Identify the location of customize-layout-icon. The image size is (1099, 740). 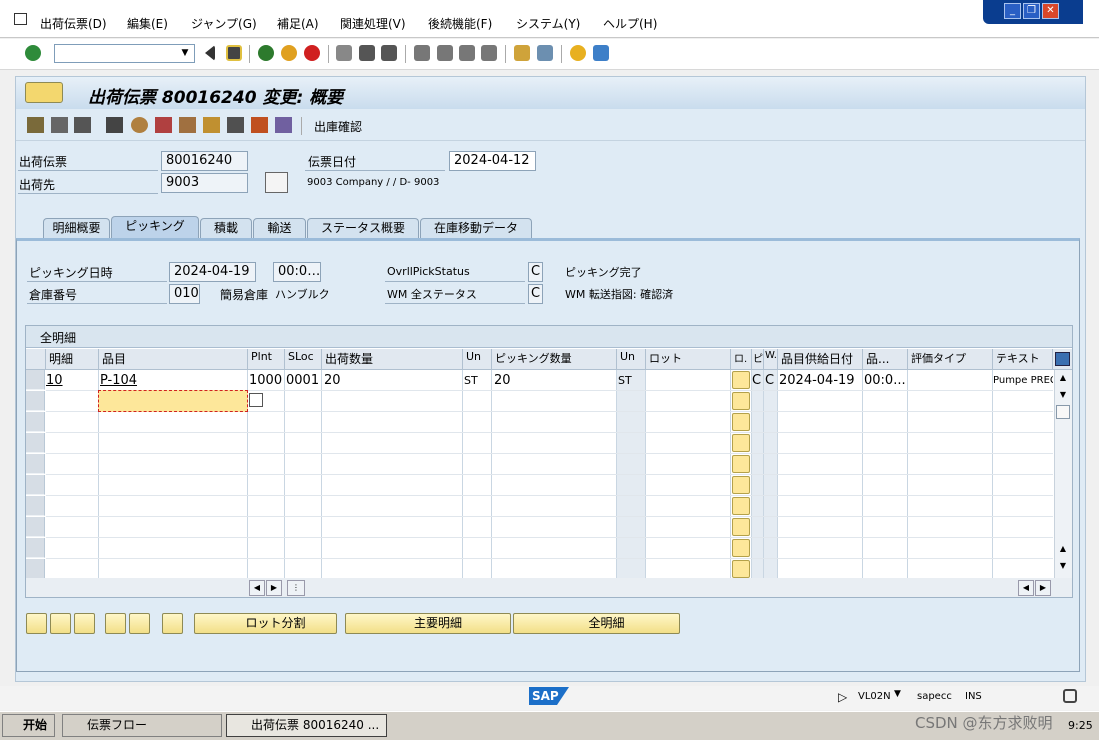
(601, 53).